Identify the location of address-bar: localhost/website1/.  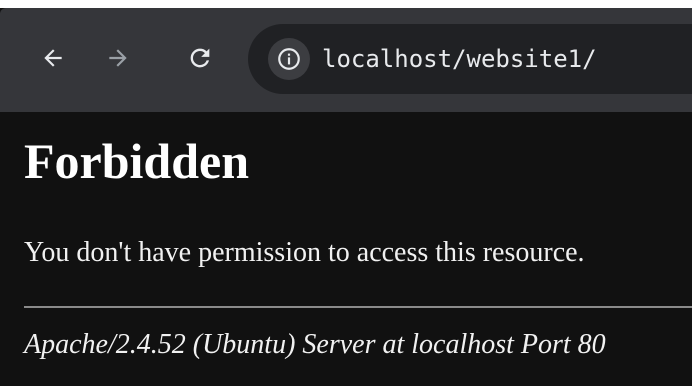
(470, 59).